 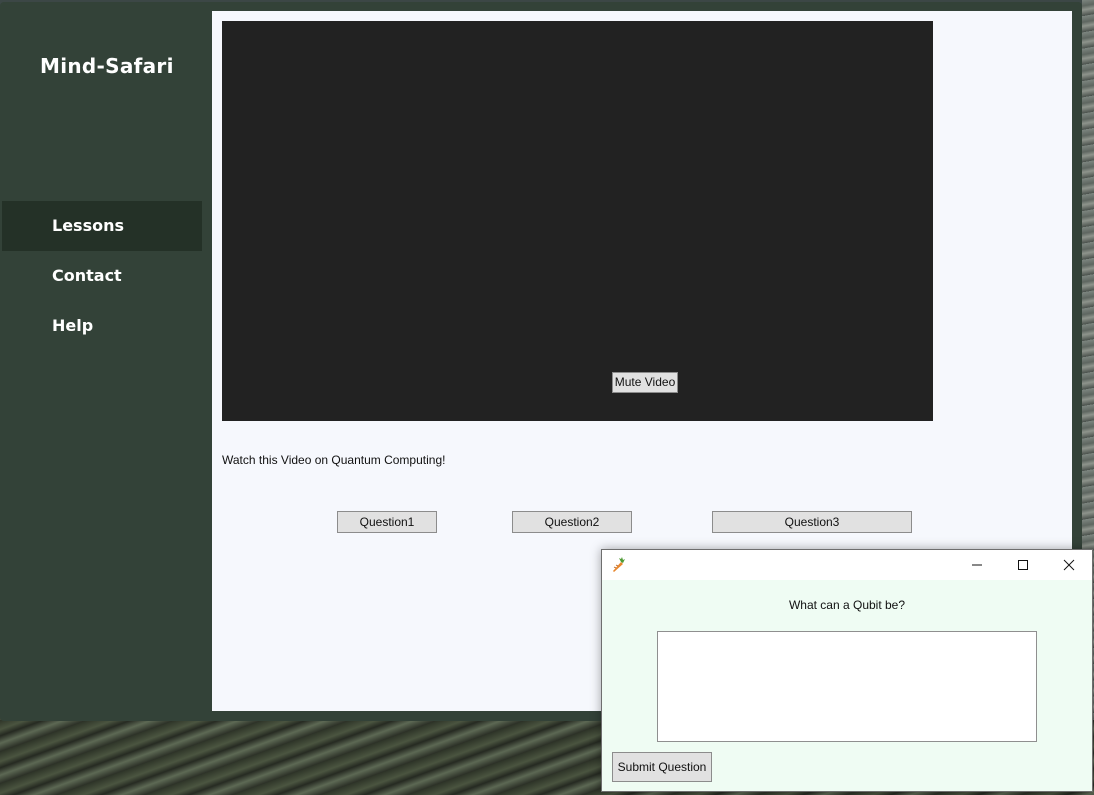 I want to click on minimize-icon, so click(x=977, y=565).